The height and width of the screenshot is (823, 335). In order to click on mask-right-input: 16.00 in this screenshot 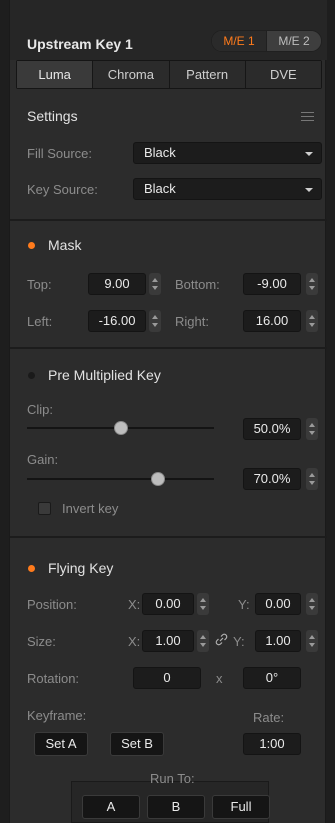, I will do `click(272, 321)`.